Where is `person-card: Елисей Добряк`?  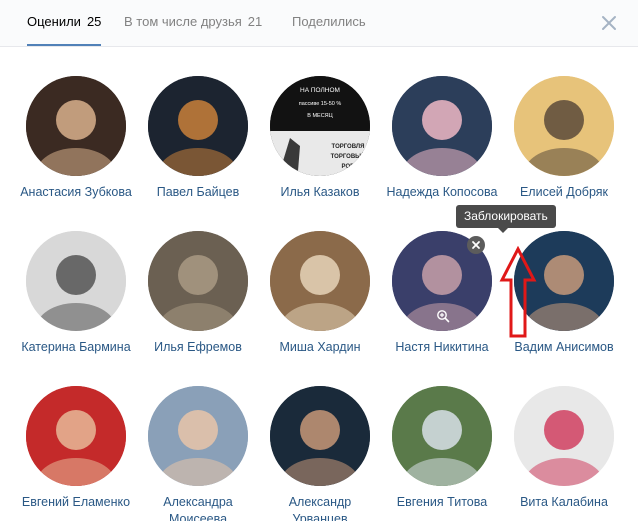
person-card: Елисей Добряк is located at coordinates (564, 138).